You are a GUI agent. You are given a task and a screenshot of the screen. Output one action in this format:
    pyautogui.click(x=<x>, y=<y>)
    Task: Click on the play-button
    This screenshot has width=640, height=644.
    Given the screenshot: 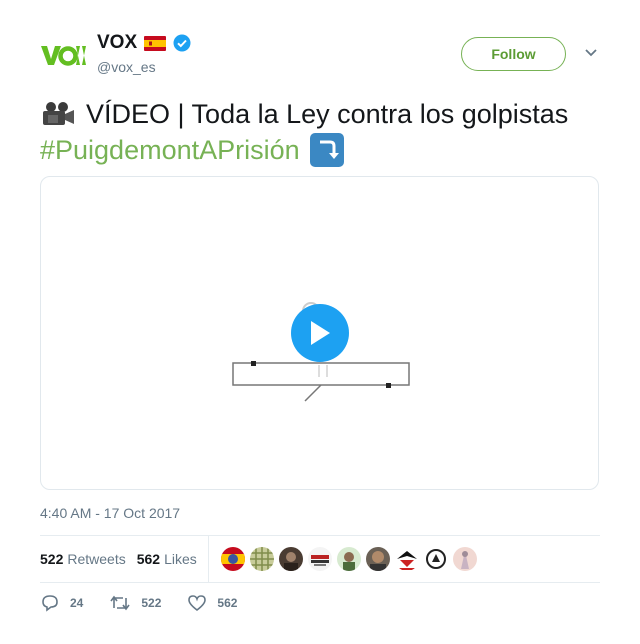 What is the action you would take?
    pyautogui.click(x=320, y=333)
    